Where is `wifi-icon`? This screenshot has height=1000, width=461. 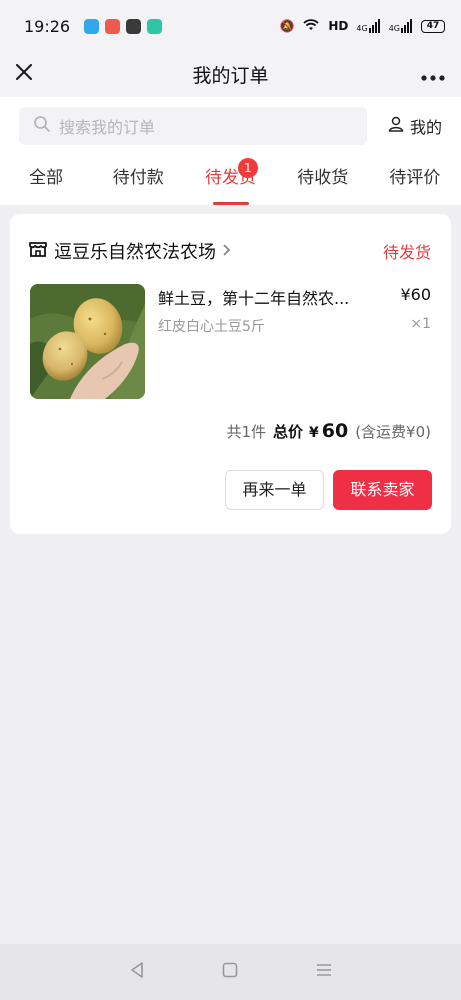
wifi-icon is located at coordinates (311, 26).